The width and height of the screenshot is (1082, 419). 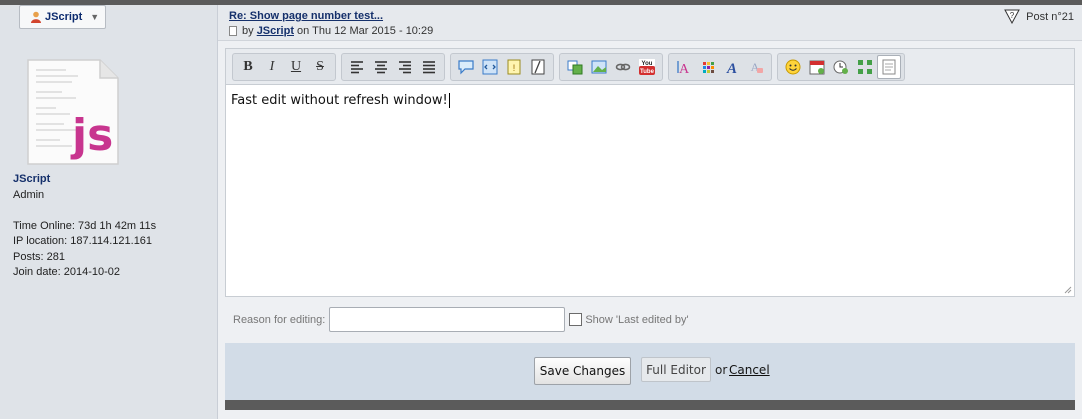 What do you see at coordinates (365, 31) in the screenshot?
I see `post-date: on Thu 12 Mar 2015 - 10:29` at bounding box center [365, 31].